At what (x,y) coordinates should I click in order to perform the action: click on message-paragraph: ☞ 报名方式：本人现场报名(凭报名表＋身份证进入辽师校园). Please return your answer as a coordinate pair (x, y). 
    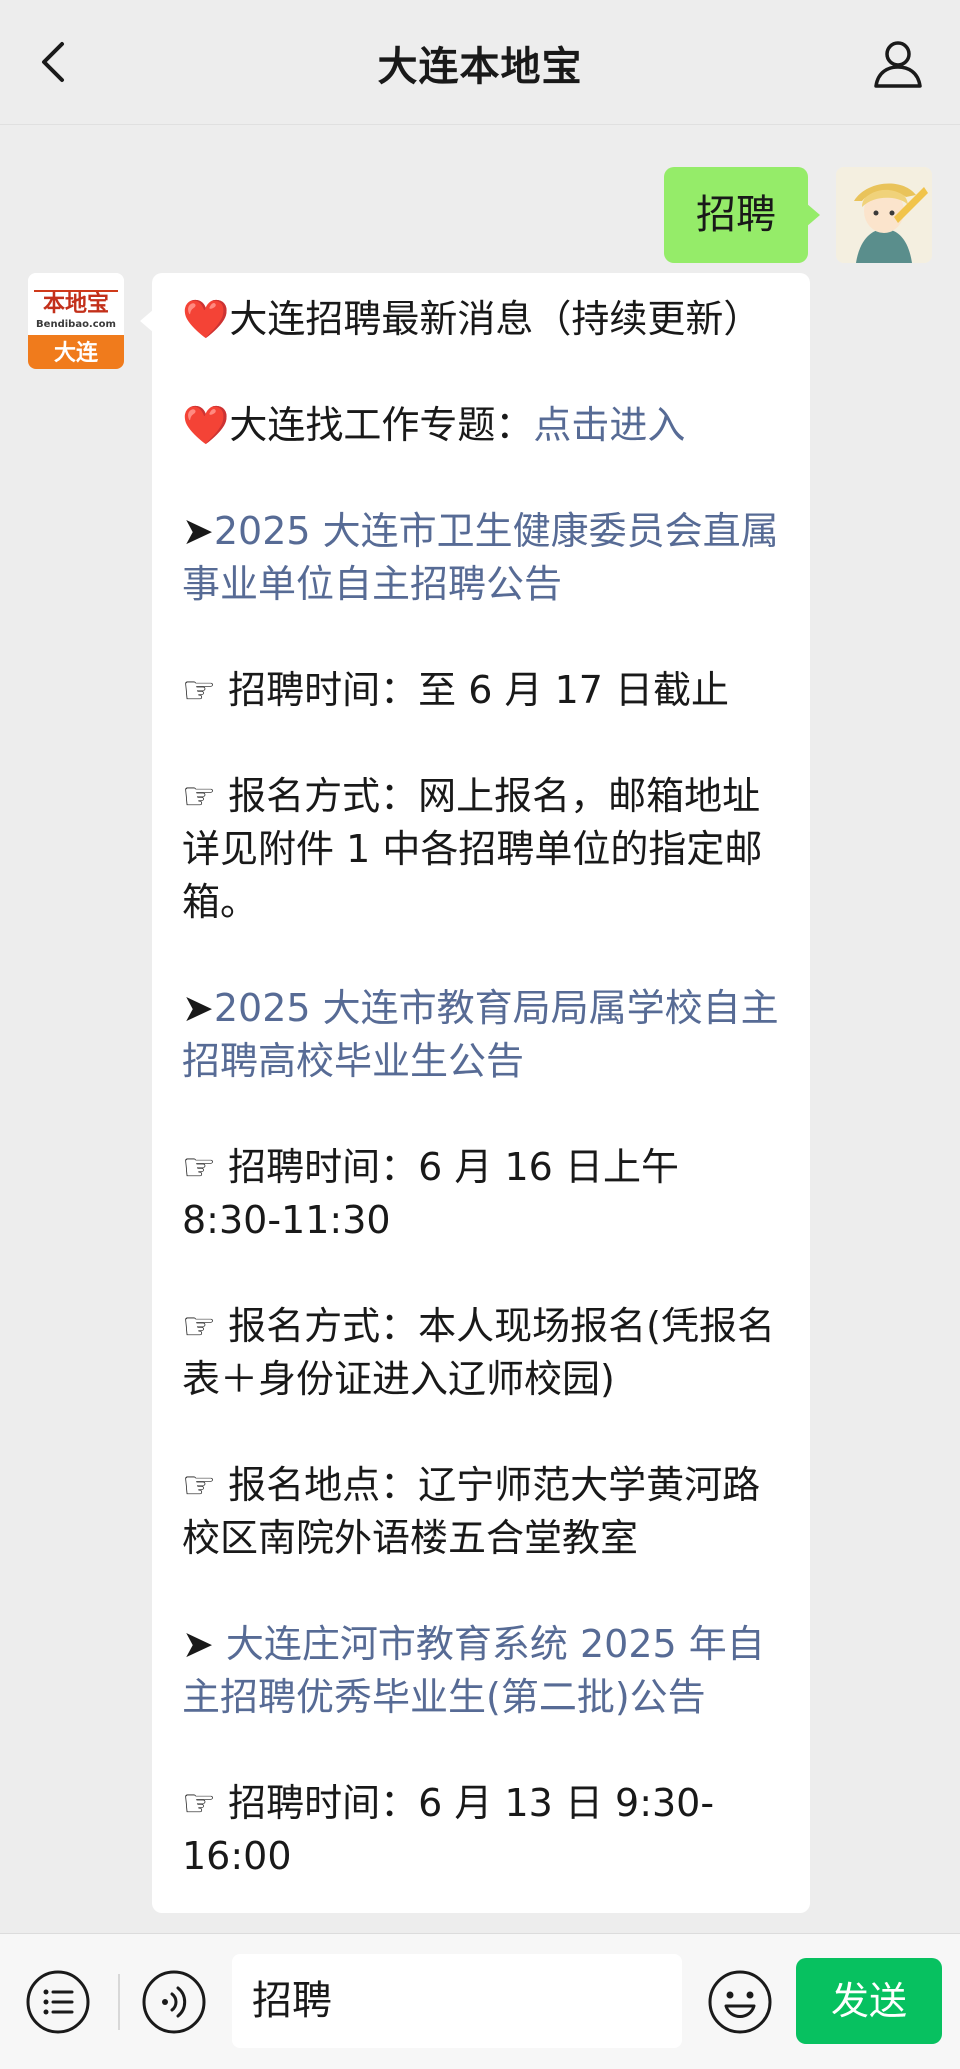
    Looking at the image, I should click on (481, 1353).